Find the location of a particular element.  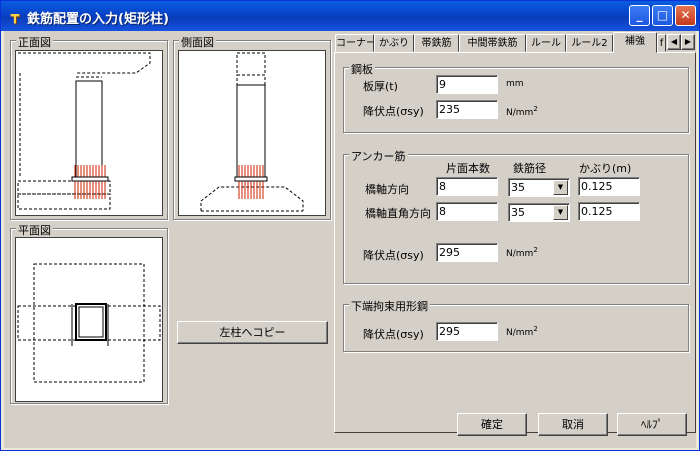

window-title: 鉄筋配置の入力(矩形柱) is located at coordinates (98, 19).